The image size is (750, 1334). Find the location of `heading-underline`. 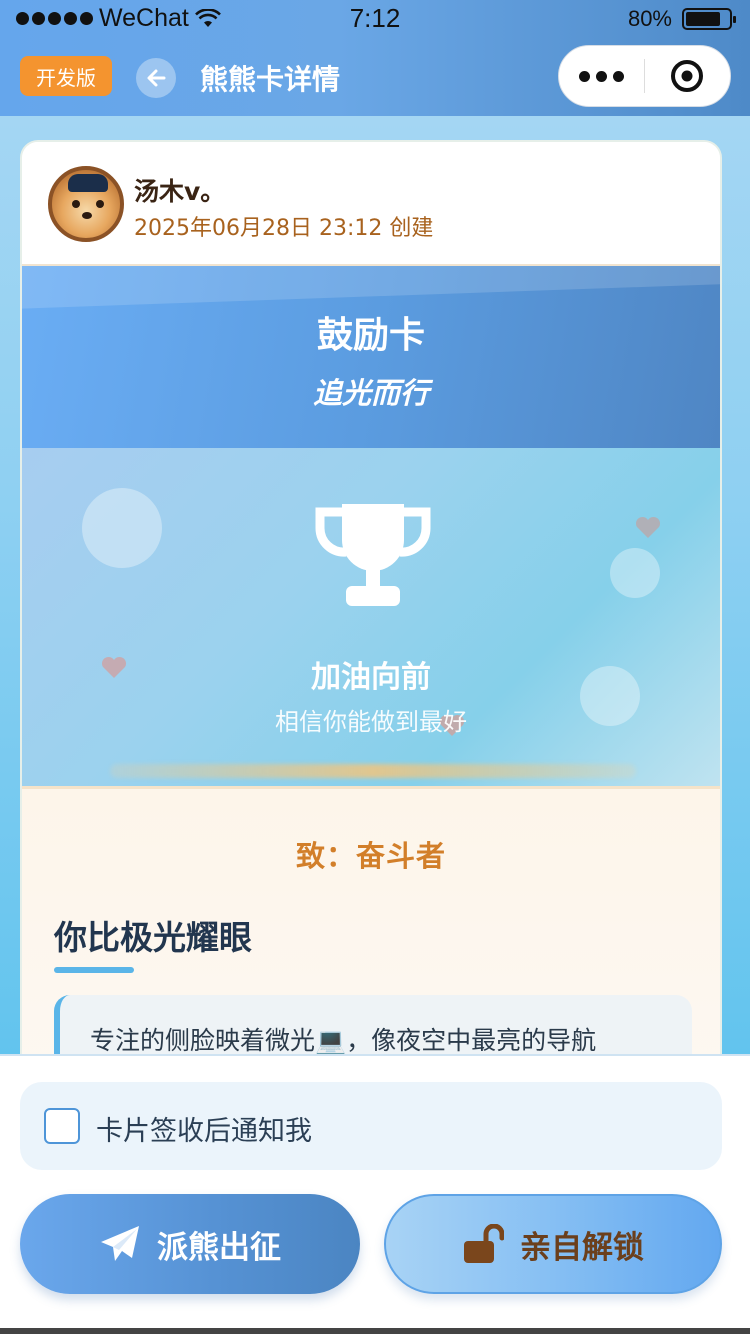

heading-underline is located at coordinates (94, 970).